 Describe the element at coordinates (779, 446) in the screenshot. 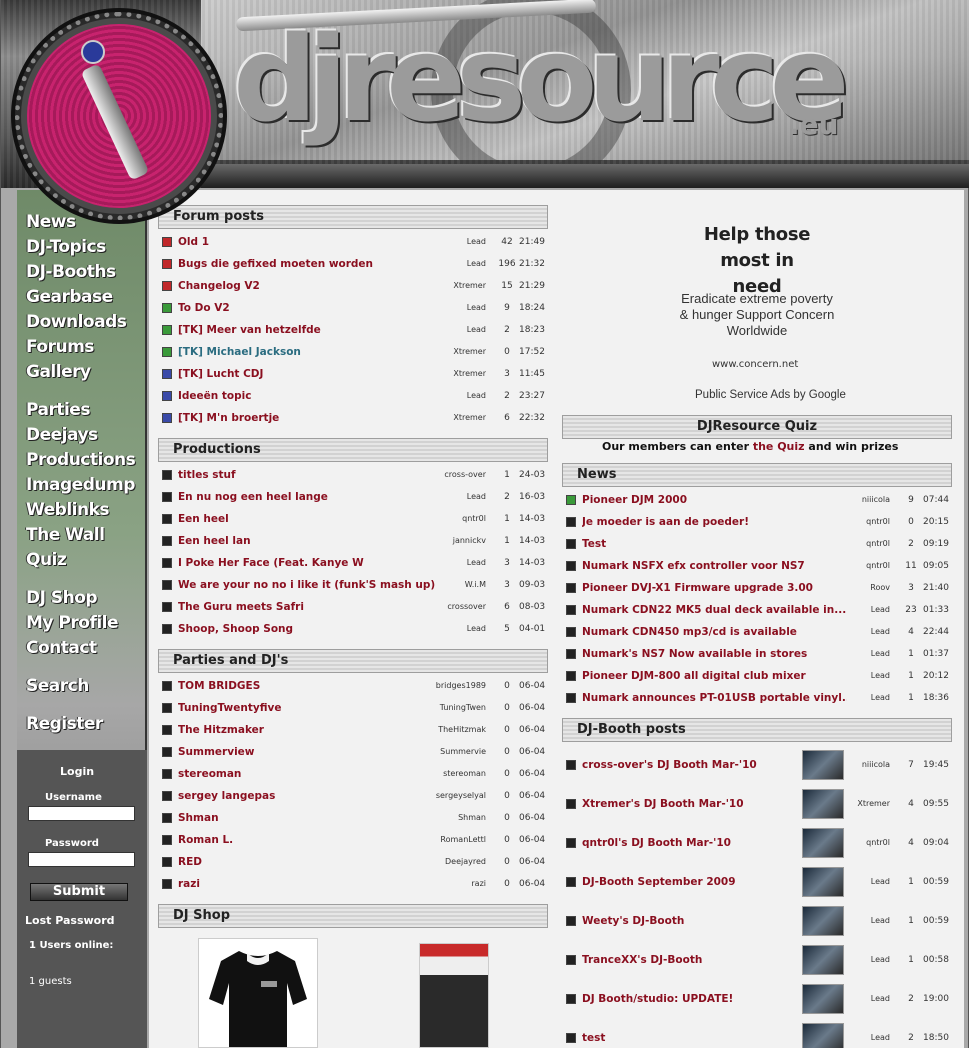

I see `quiz-link: the Quiz` at that location.